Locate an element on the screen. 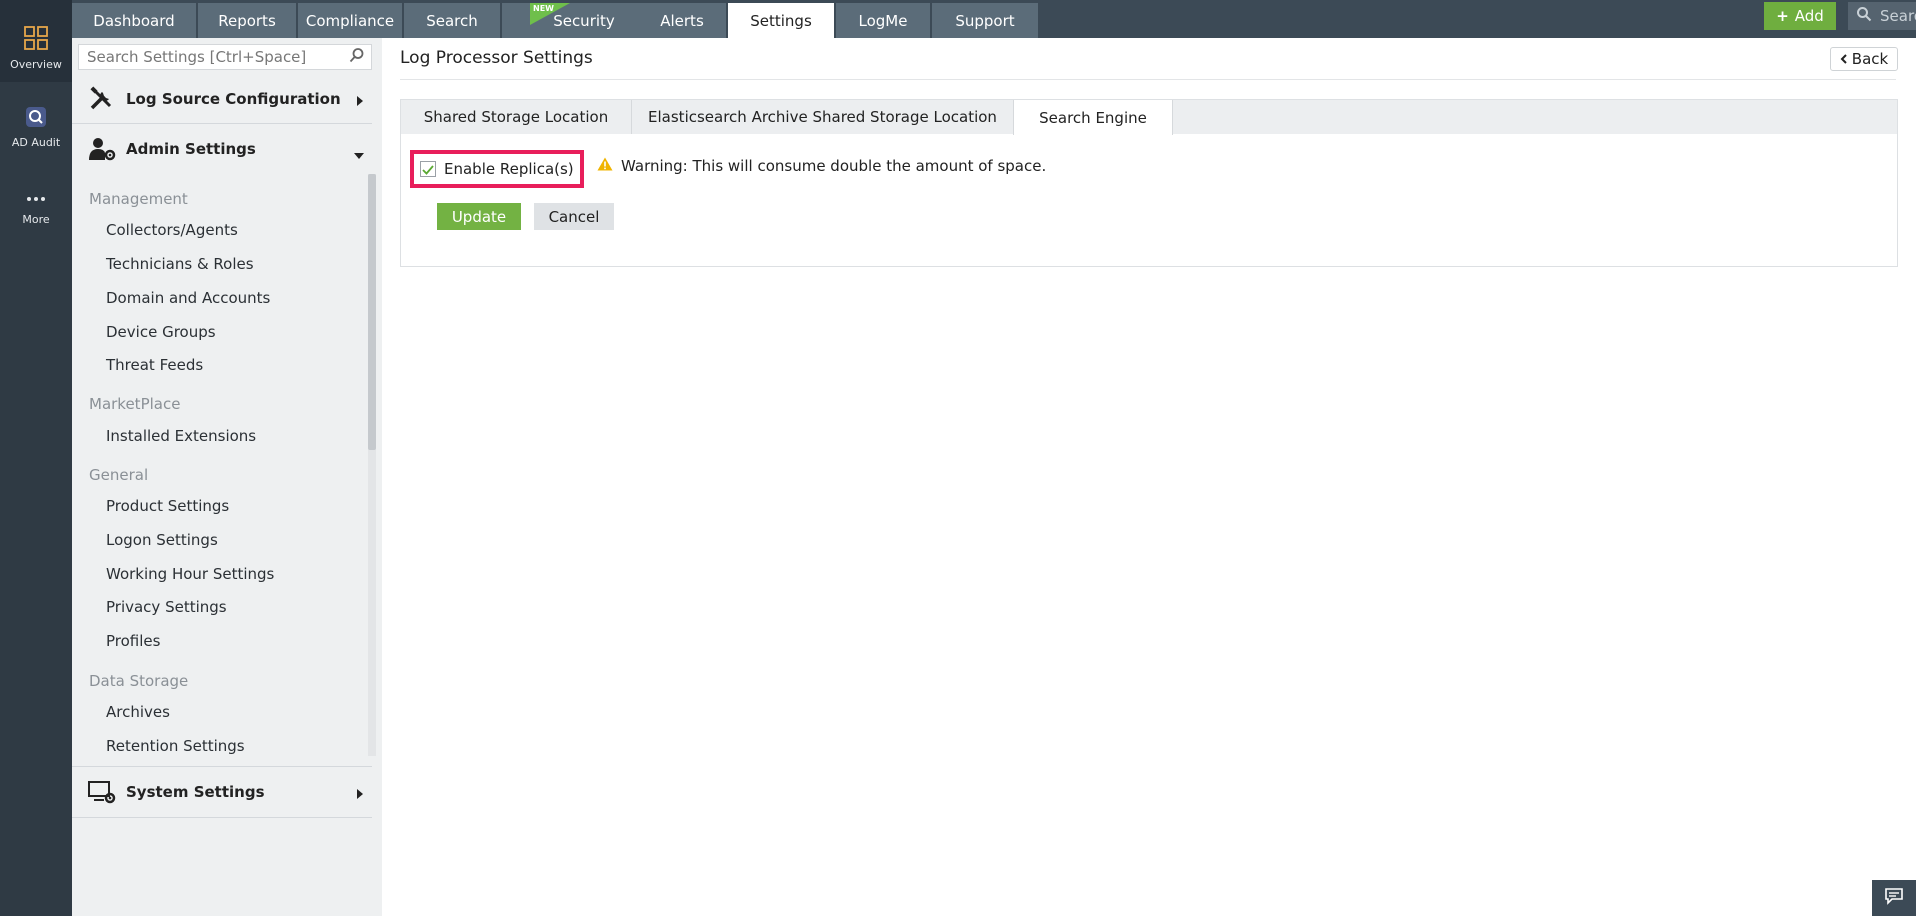 The height and width of the screenshot is (916, 1916). rail-item-overview: Overview is located at coordinates (36, 41).